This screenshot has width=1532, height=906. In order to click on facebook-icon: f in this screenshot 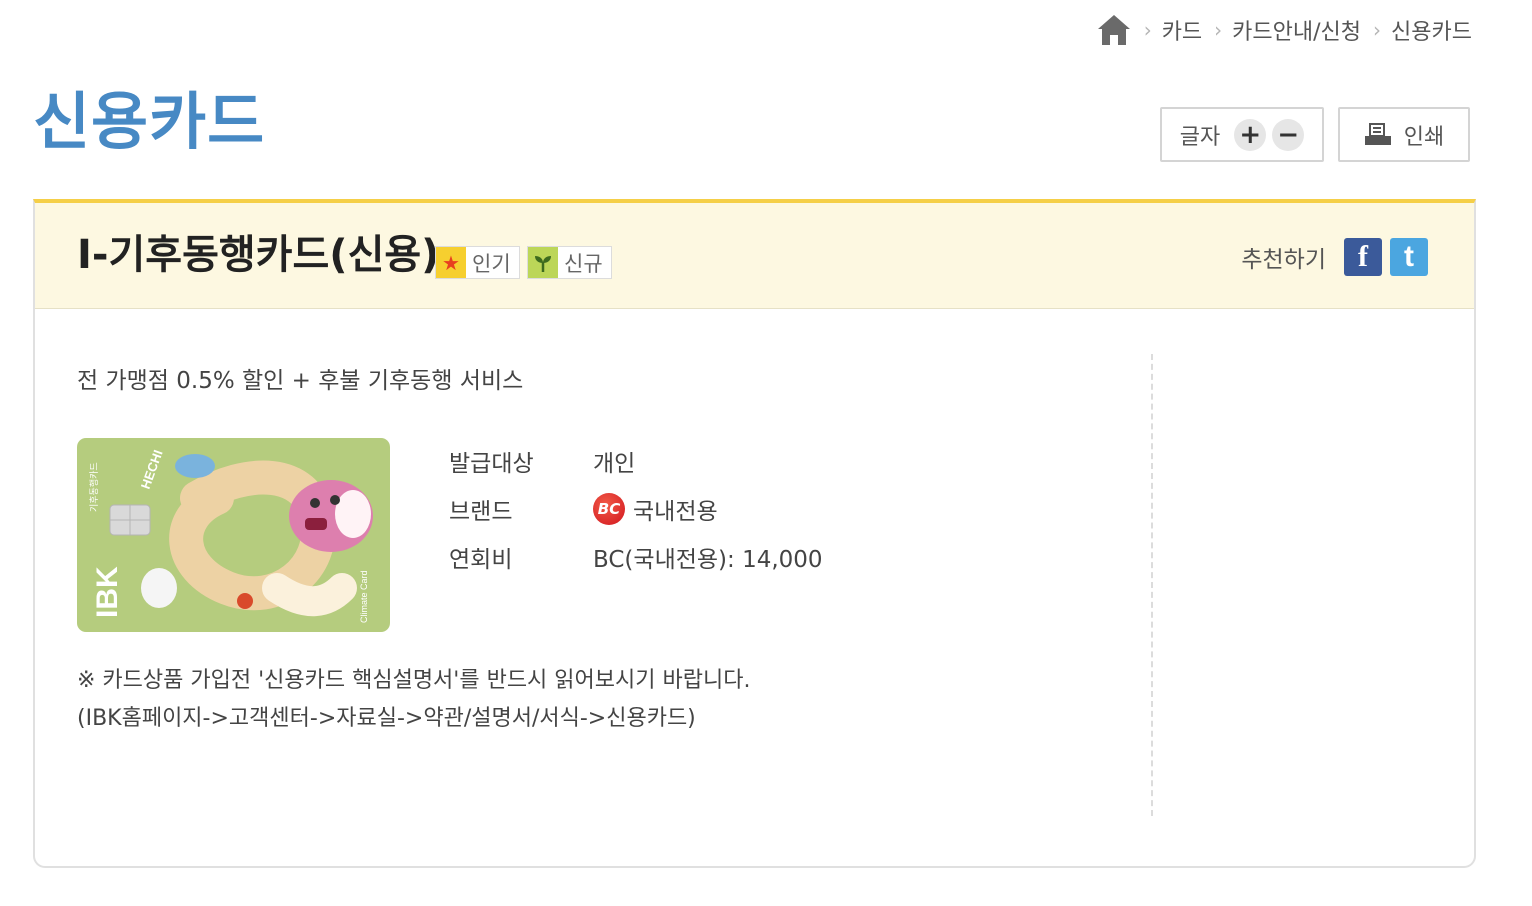, I will do `click(1363, 257)`.